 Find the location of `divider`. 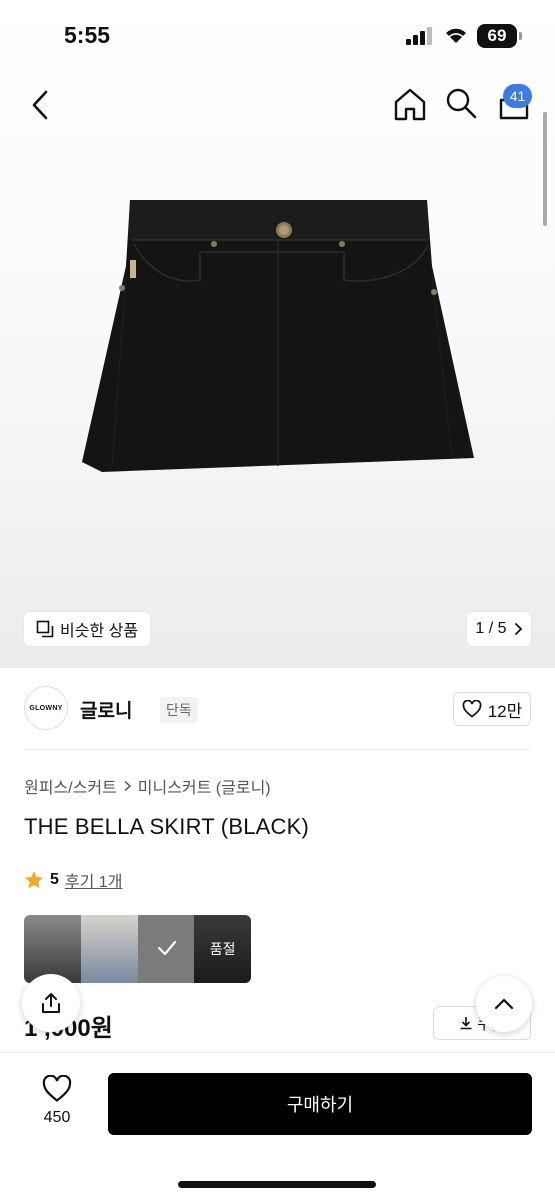

divider is located at coordinates (277, 749).